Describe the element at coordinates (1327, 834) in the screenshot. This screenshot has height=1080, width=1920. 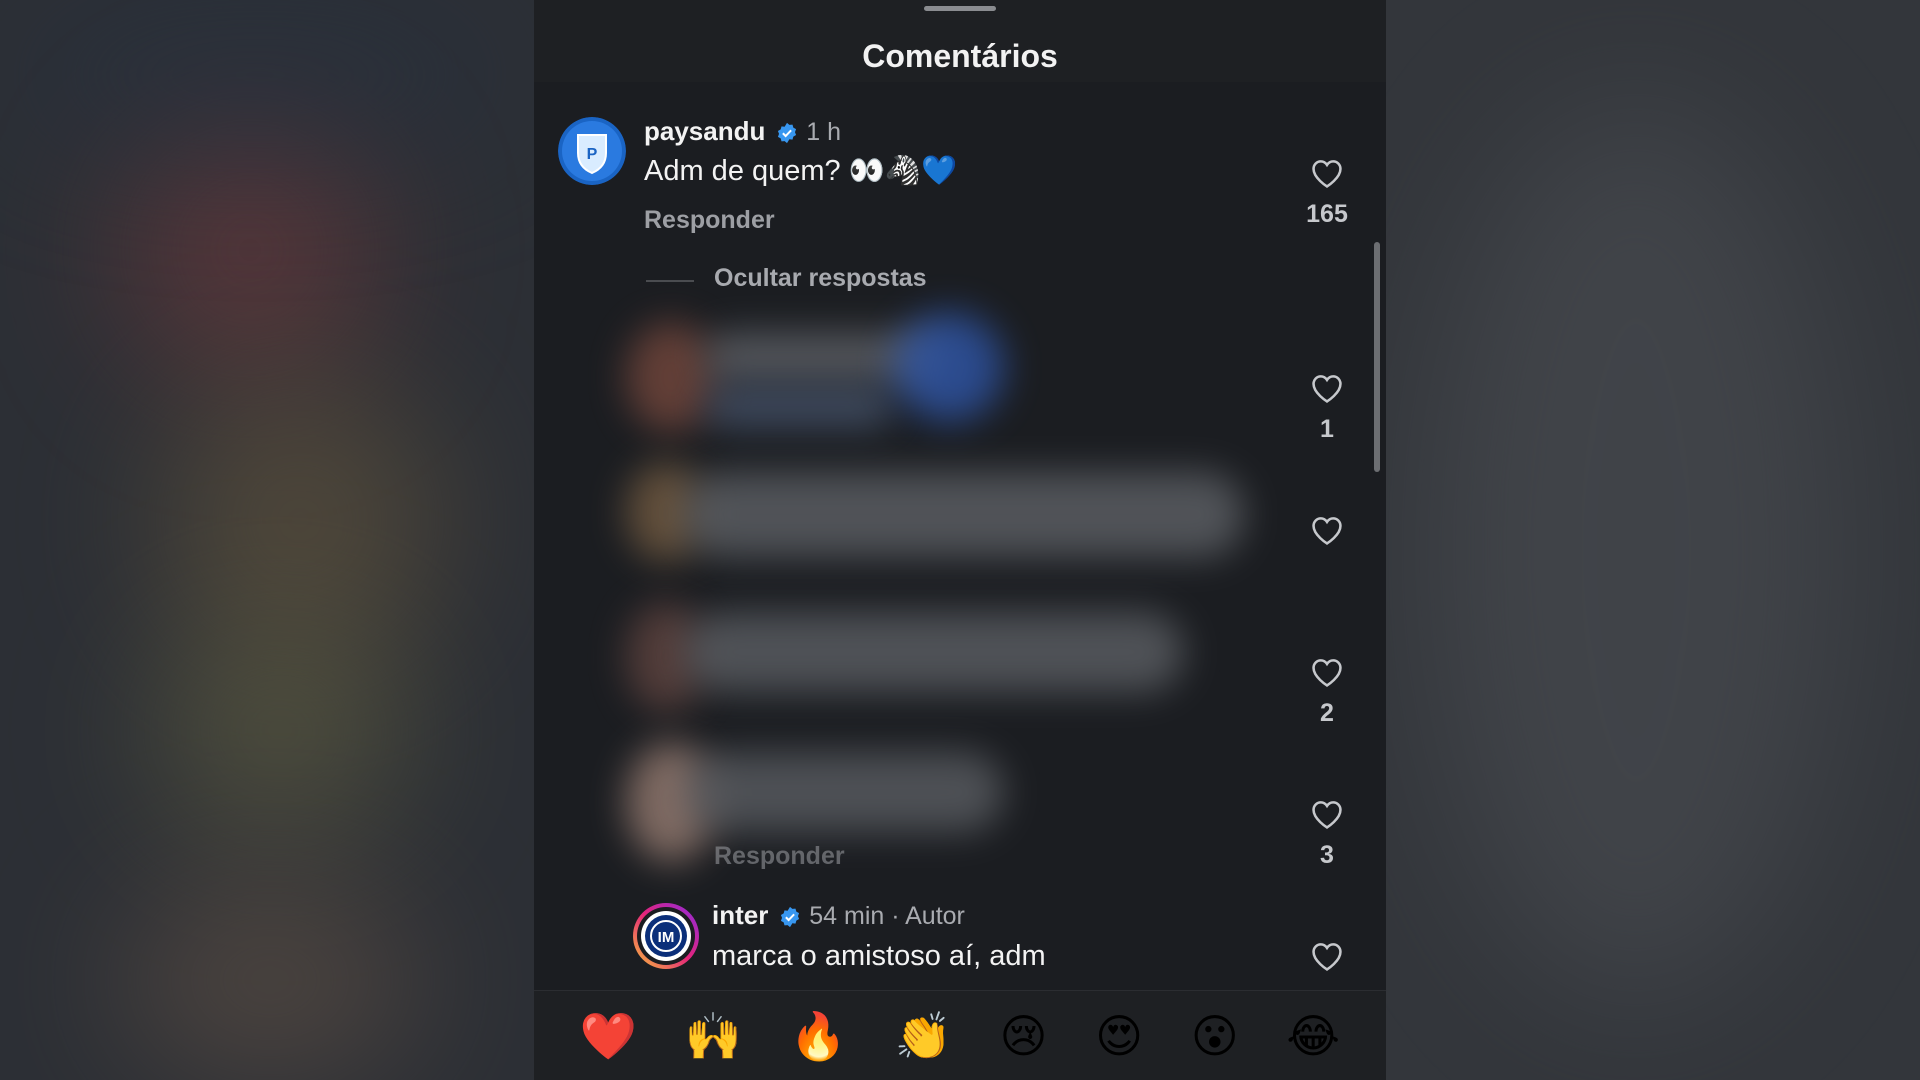
I see `reply-like-button: 3` at that location.